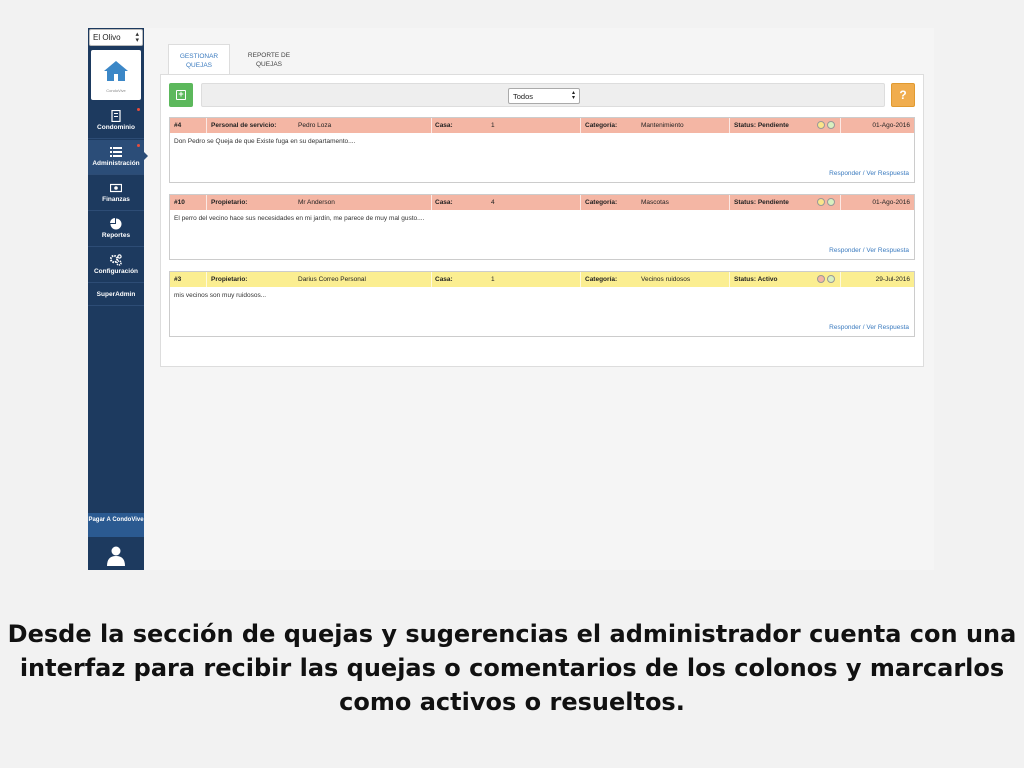  I want to click on tab-label: GESTIONAR QUEJAS, so click(199, 61).